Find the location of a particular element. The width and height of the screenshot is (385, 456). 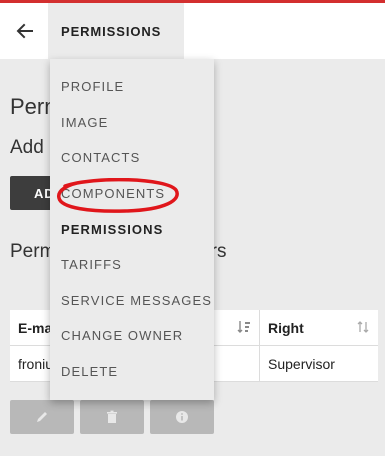

menu-item-permissions: PERMISSIONS is located at coordinates (132, 229).